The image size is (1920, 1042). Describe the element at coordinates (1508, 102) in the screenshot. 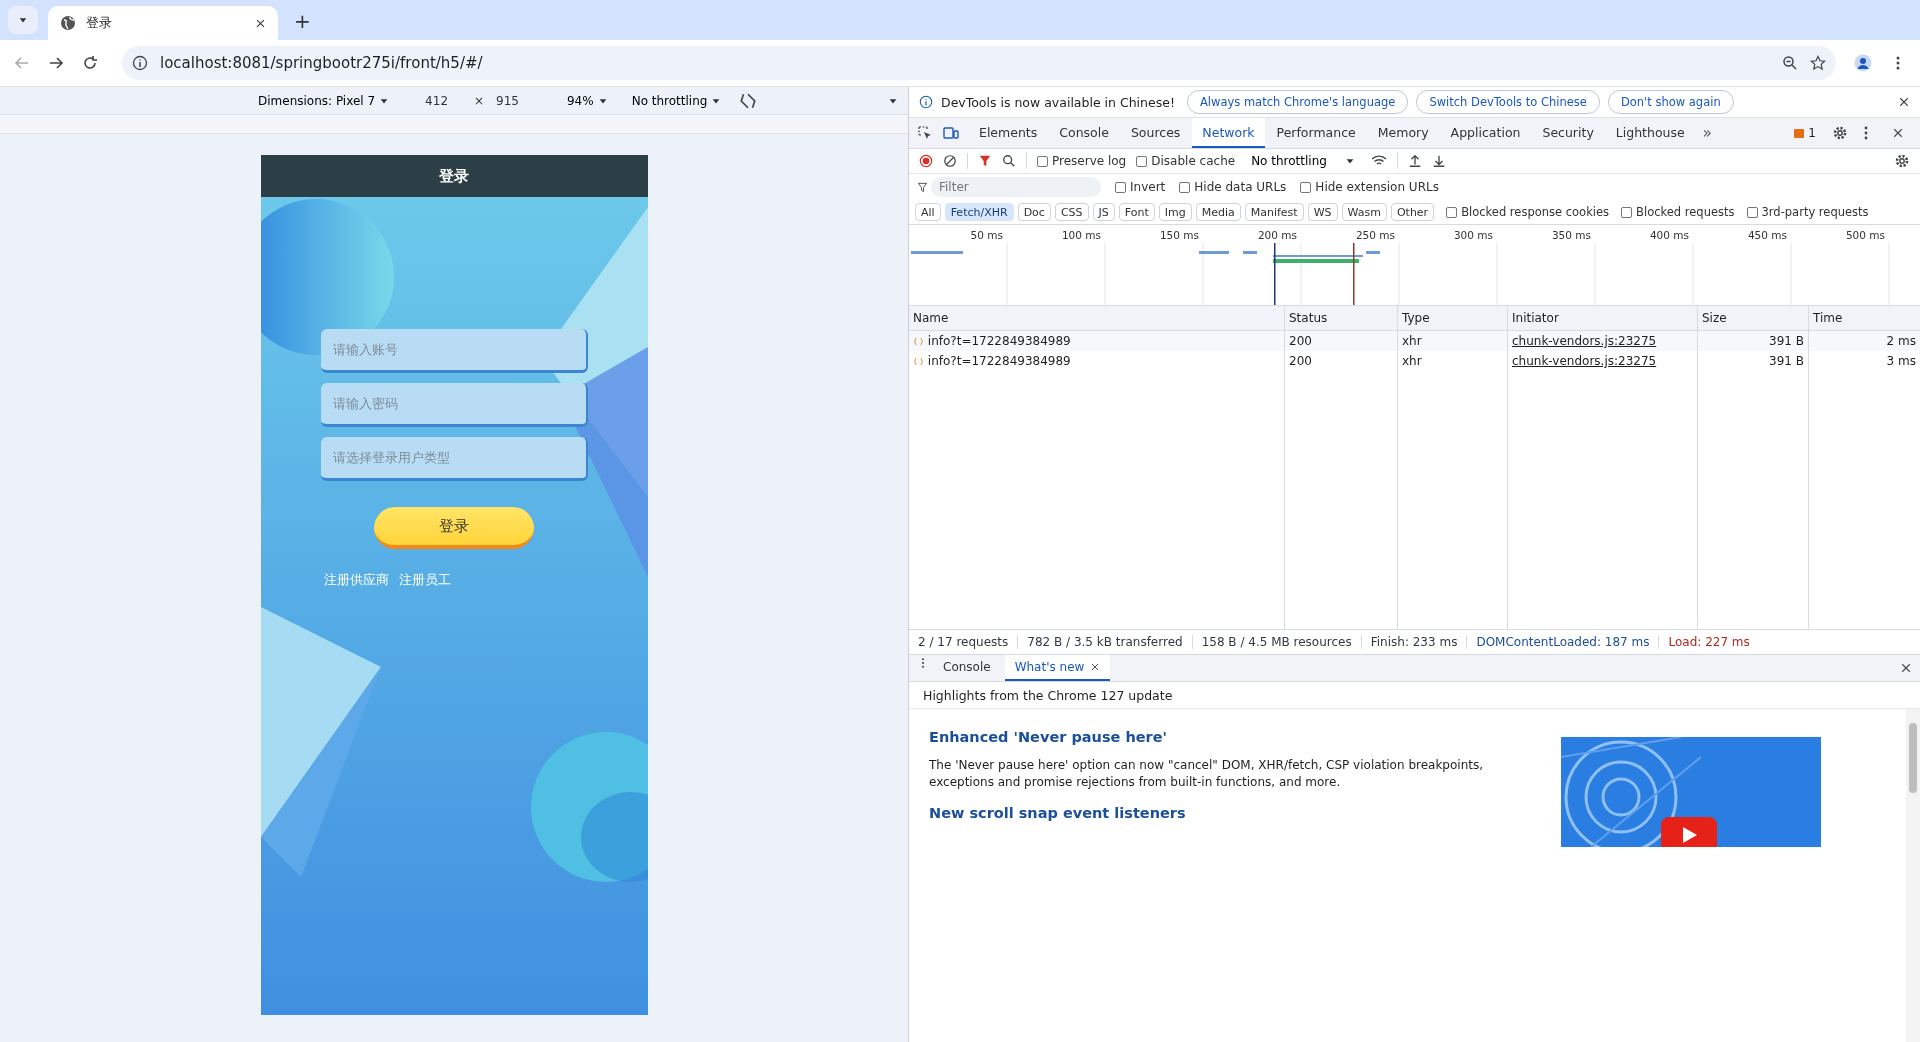

I see `infobar-button: Switch DevTools to Chinese` at that location.